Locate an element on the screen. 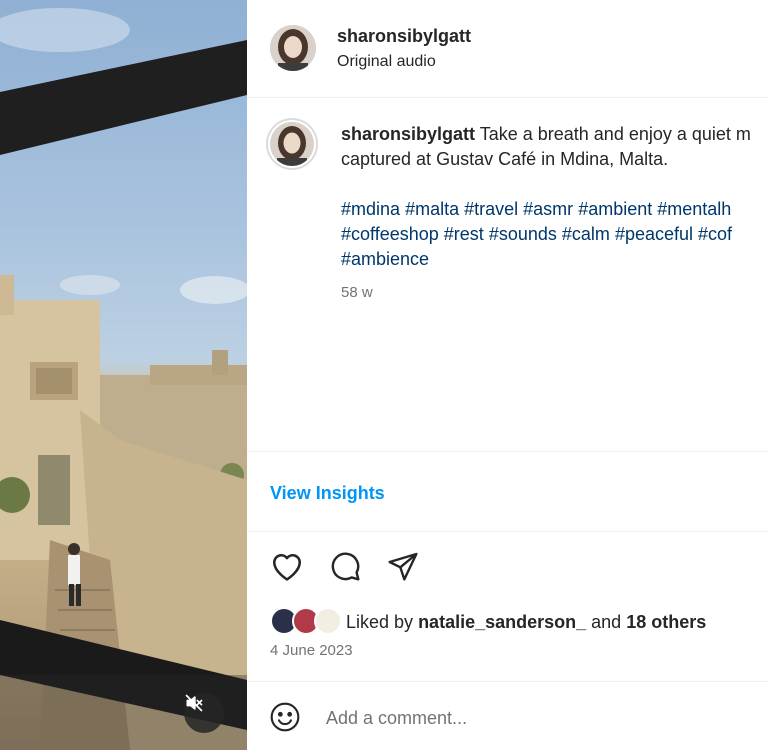  hashtag-line: #ambience is located at coordinates (554, 259).